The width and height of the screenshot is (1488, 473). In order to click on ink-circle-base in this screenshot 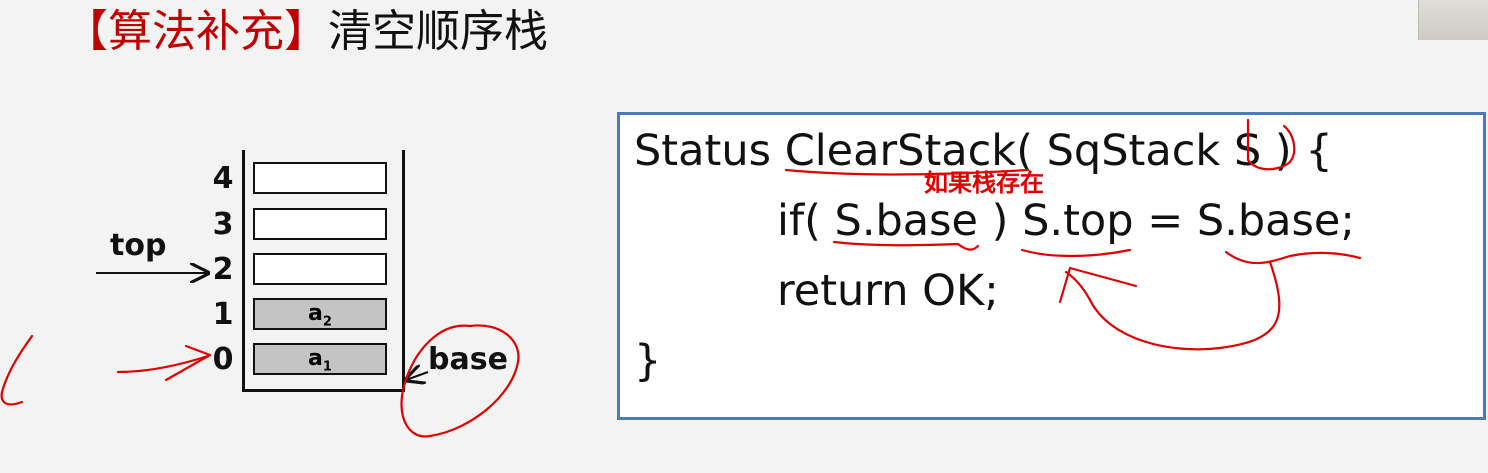, I will do `click(460, 381)`.